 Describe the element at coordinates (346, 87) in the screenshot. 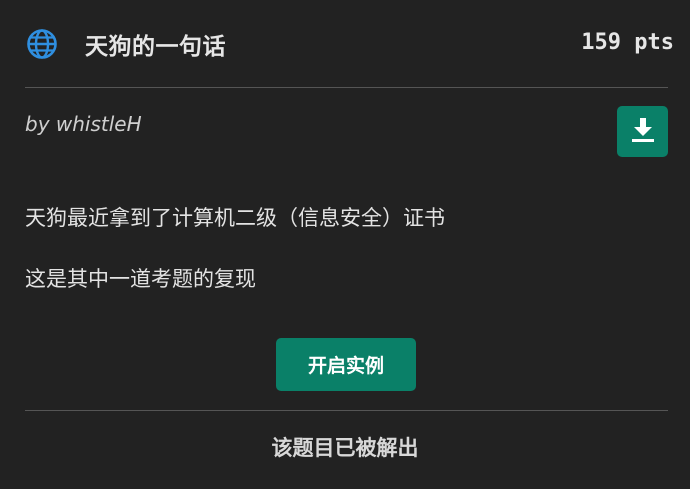

I see `header-divider` at that location.